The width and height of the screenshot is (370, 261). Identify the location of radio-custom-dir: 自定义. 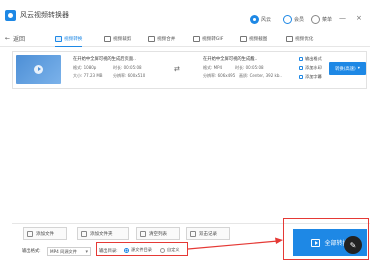
(170, 250).